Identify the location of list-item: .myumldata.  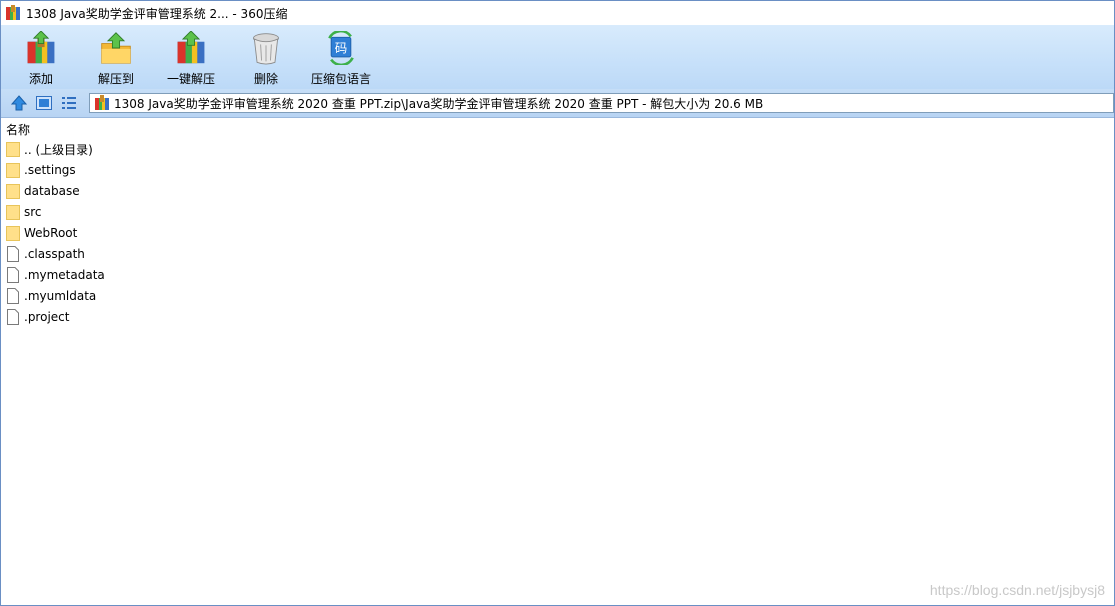
(51, 296).